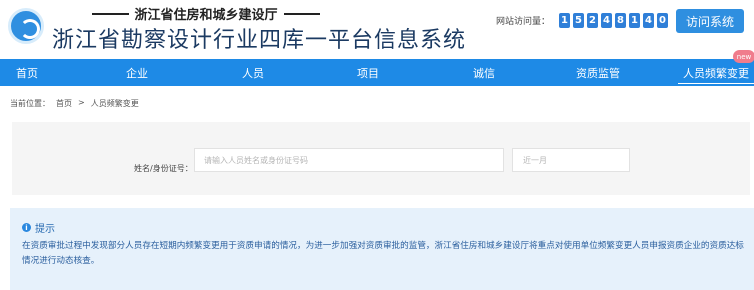 Image resolution: width=754 pixels, height=290 pixels. Describe the element at coordinates (593, 20) in the screenshot. I see `counter-digit: 2` at that location.